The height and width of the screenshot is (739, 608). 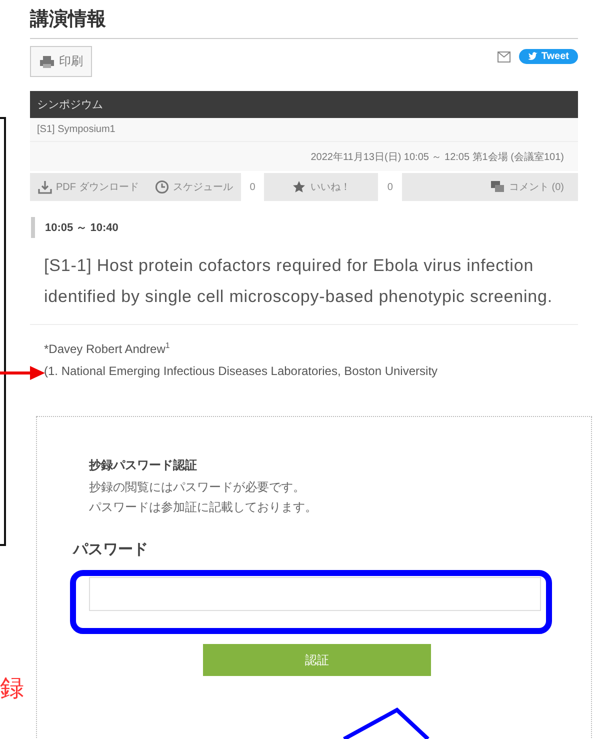 What do you see at coordinates (504, 56) in the screenshot?
I see `mail-icon` at bounding box center [504, 56].